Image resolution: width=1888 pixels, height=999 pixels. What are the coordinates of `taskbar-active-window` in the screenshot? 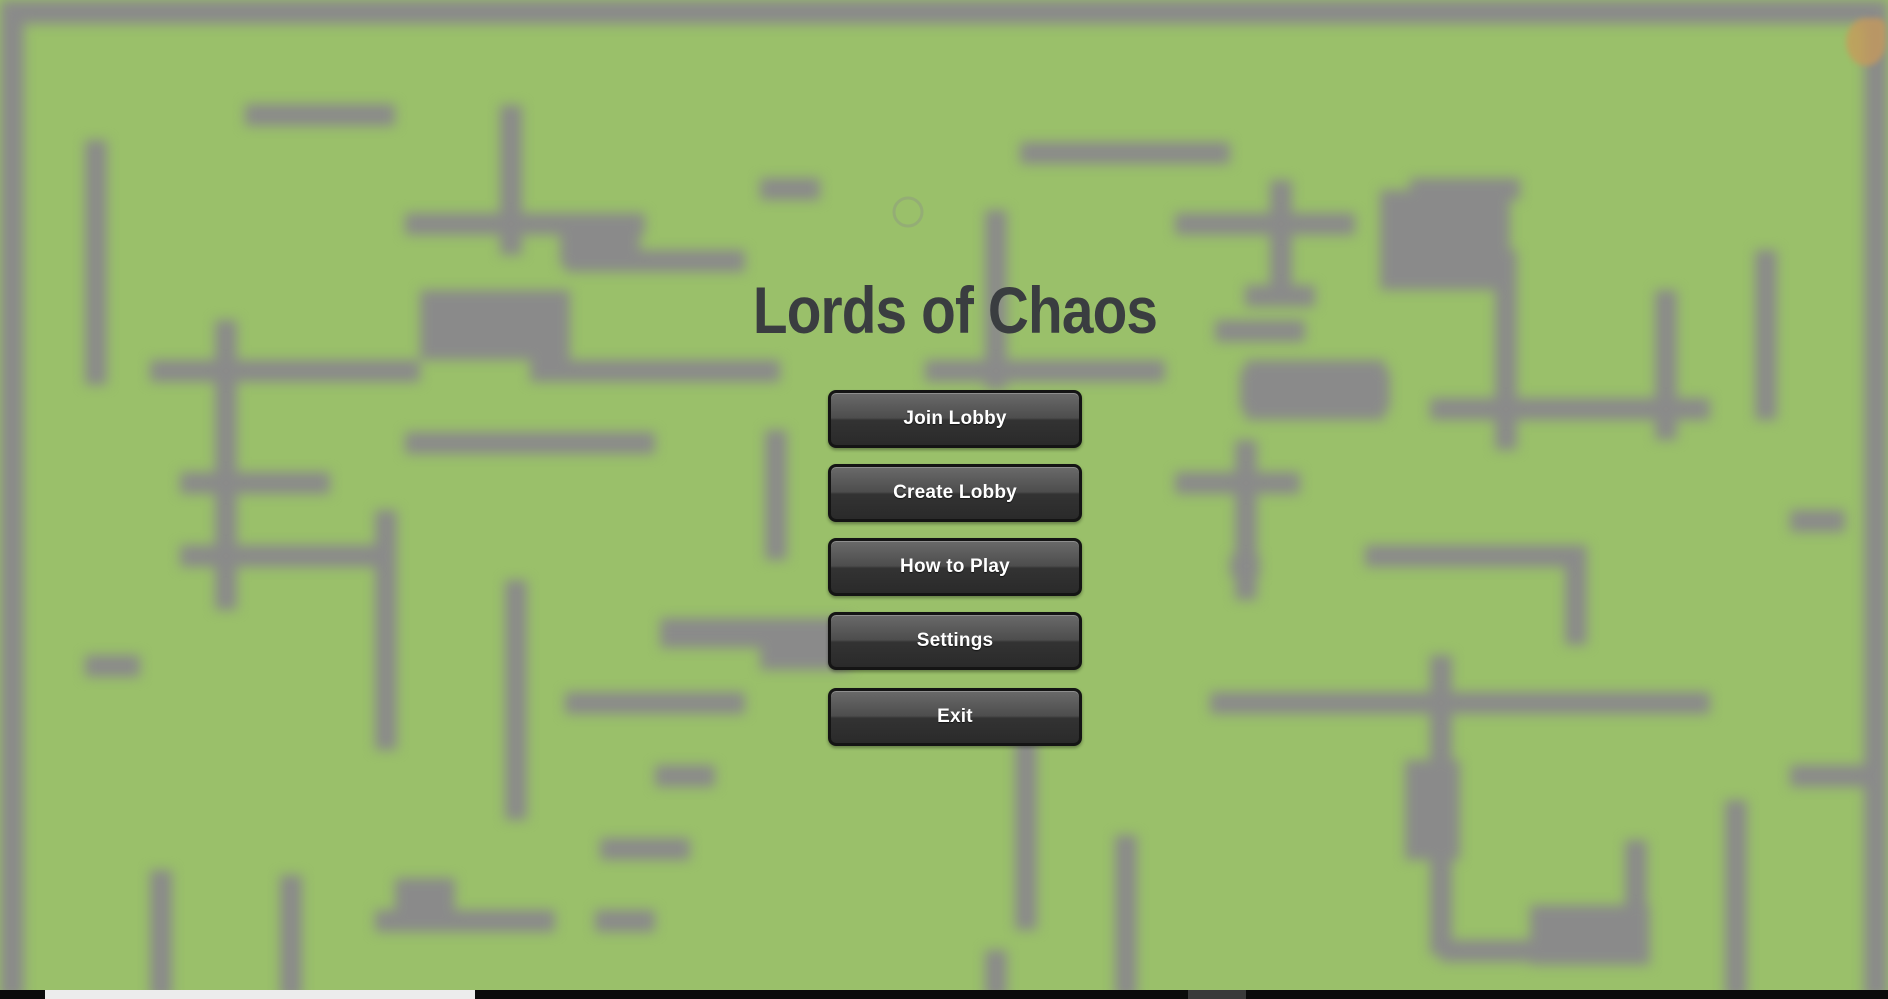 It's located at (260, 994).